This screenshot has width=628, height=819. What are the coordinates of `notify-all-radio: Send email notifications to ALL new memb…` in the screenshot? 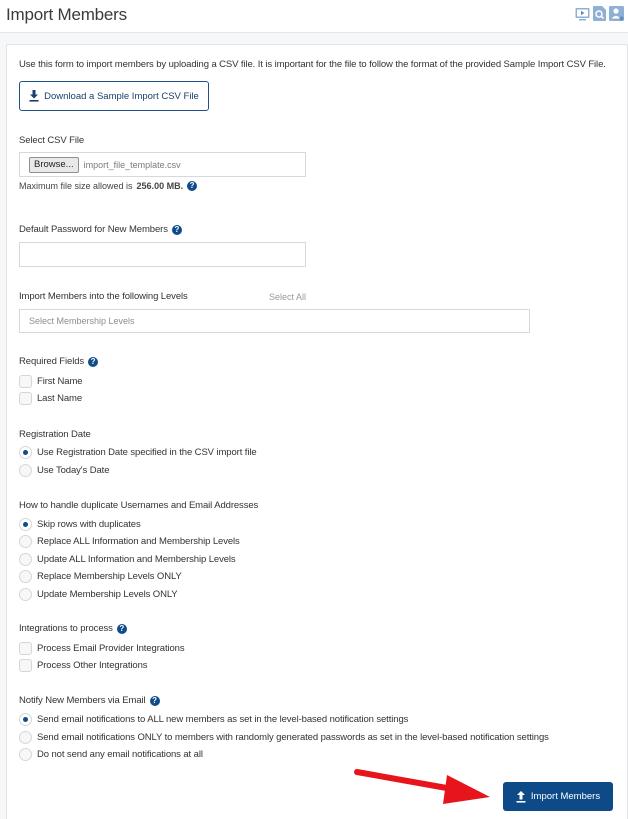 It's located at (213, 719).